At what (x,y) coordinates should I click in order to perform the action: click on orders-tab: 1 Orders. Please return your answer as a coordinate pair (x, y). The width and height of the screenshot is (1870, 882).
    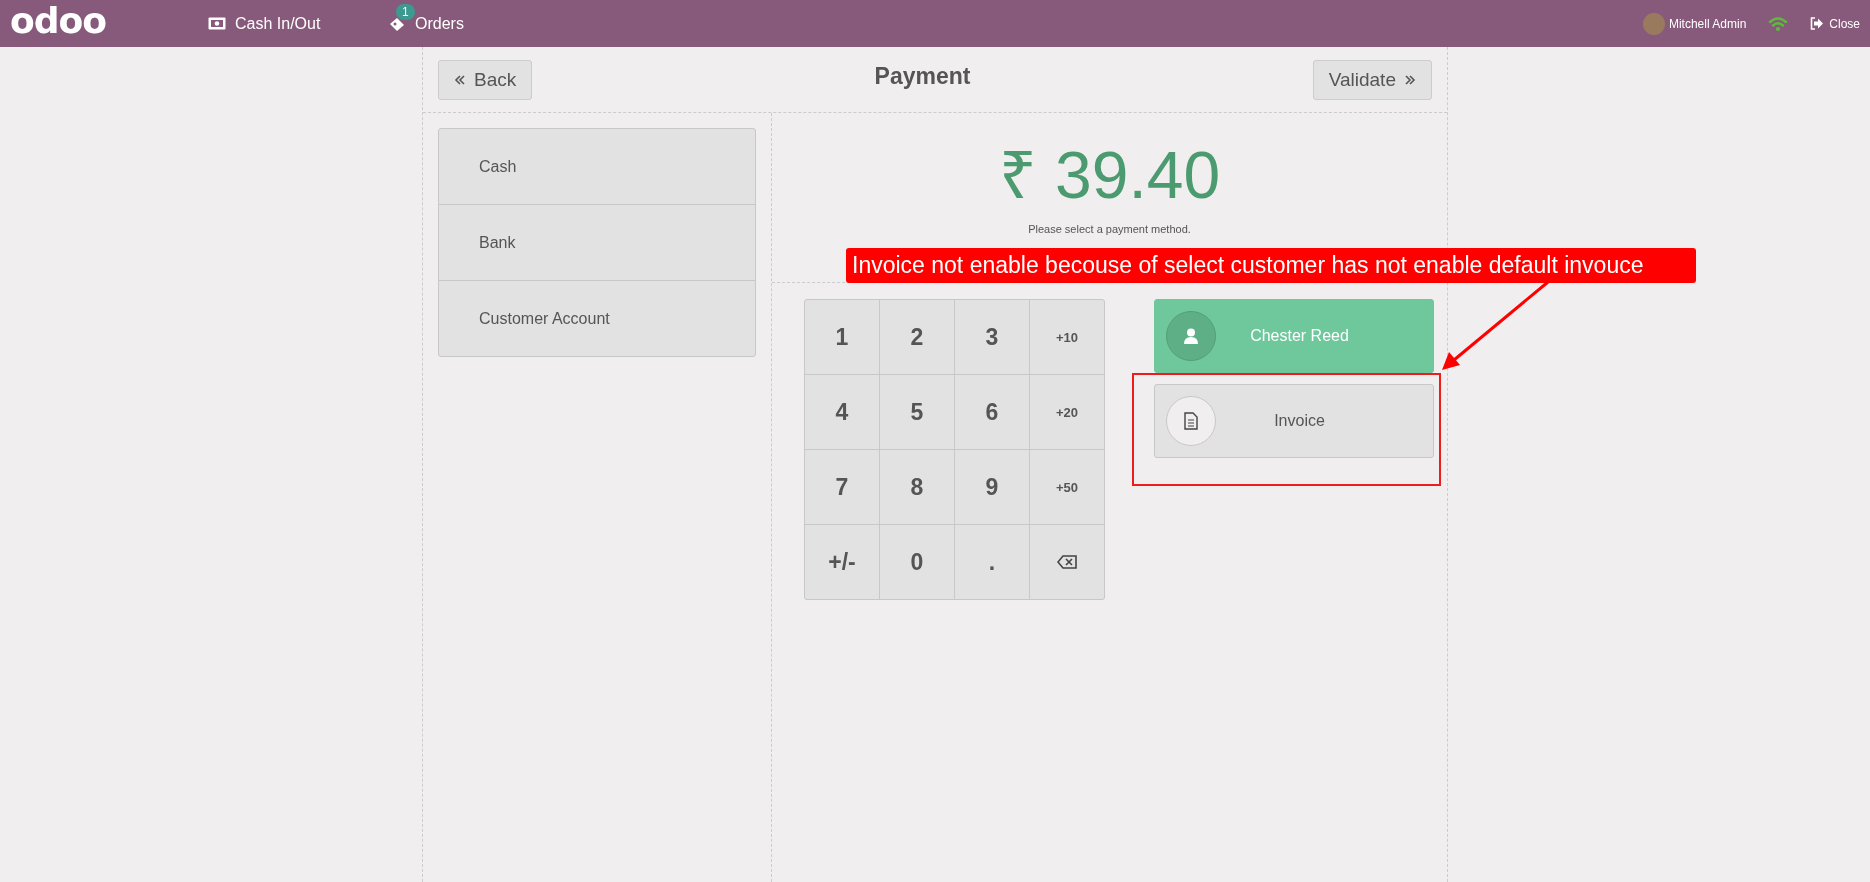
    Looking at the image, I should click on (478, 23).